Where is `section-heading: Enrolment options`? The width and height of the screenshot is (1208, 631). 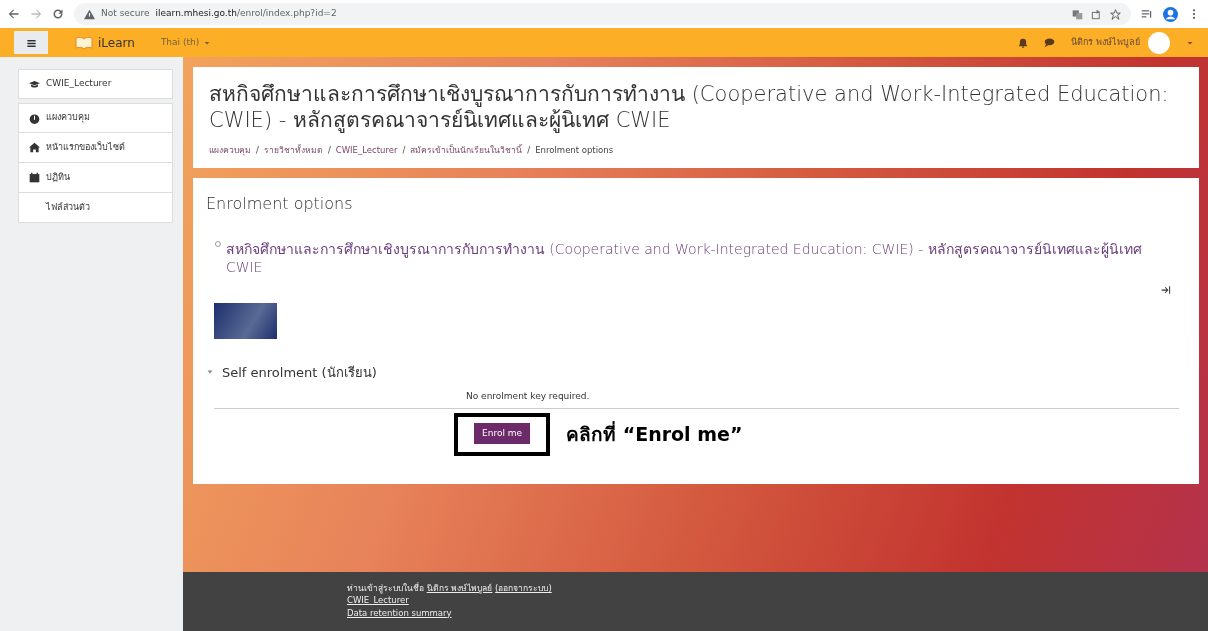
section-heading: Enrolment options is located at coordinates (280, 204).